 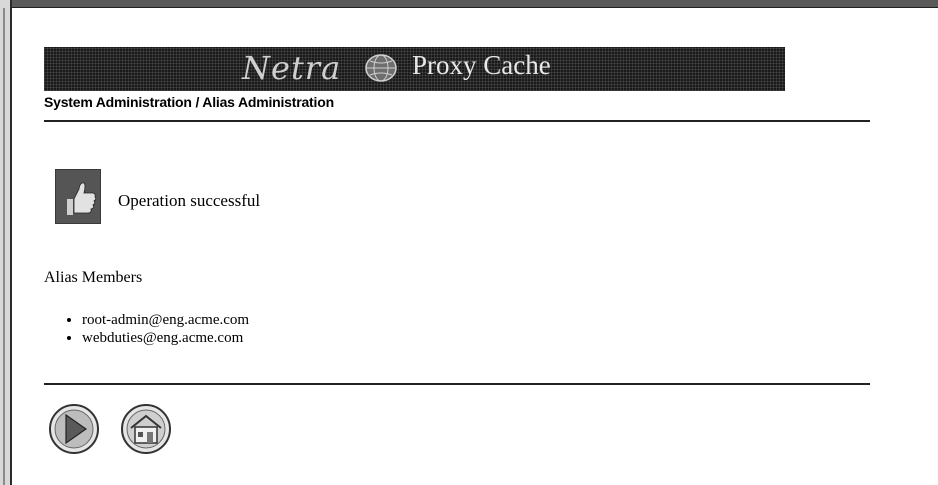 What do you see at coordinates (469, 4) in the screenshot?
I see `window-top-border` at bounding box center [469, 4].